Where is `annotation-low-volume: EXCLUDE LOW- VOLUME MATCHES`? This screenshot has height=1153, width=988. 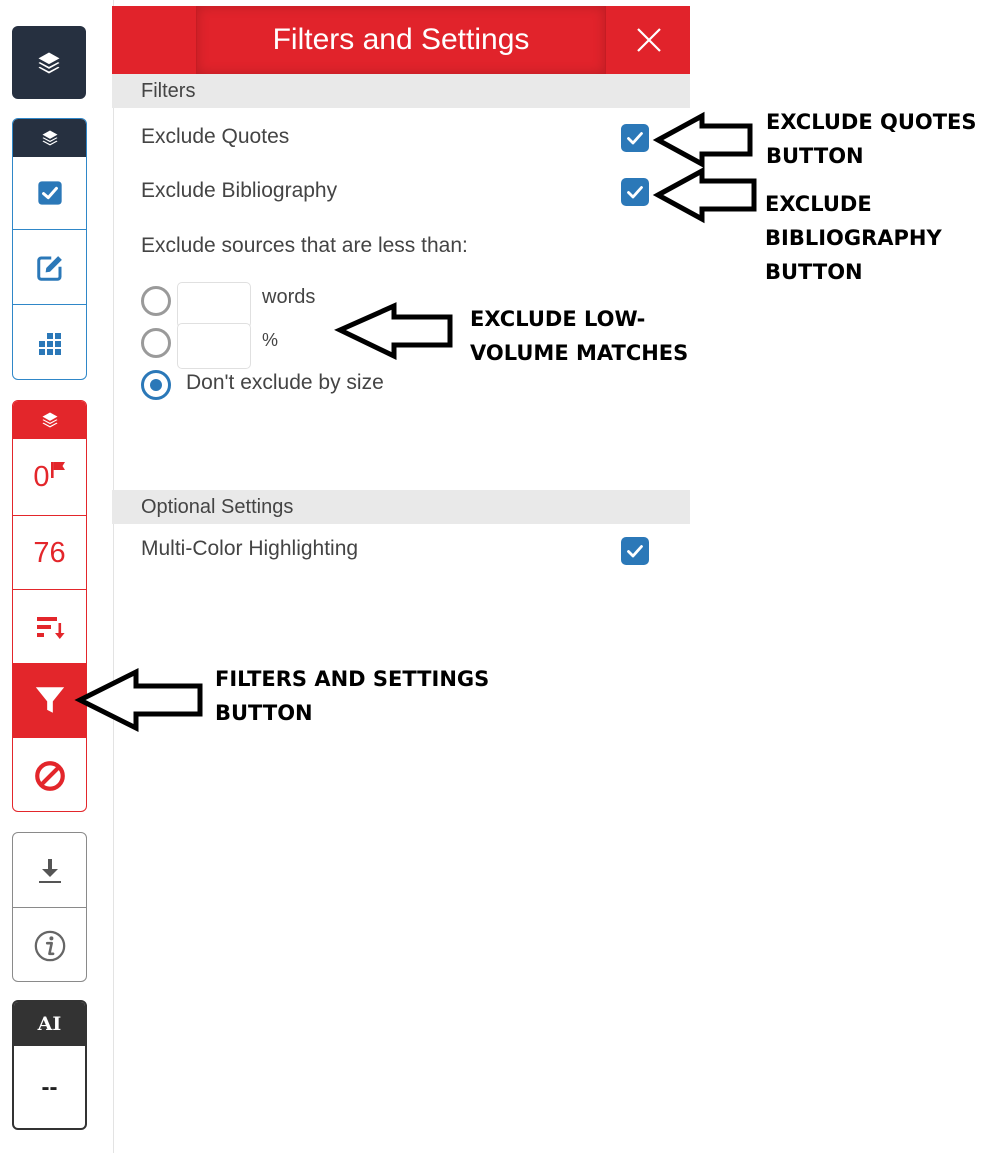 annotation-low-volume: EXCLUDE LOW- VOLUME MATCHES is located at coordinates (579, 336).